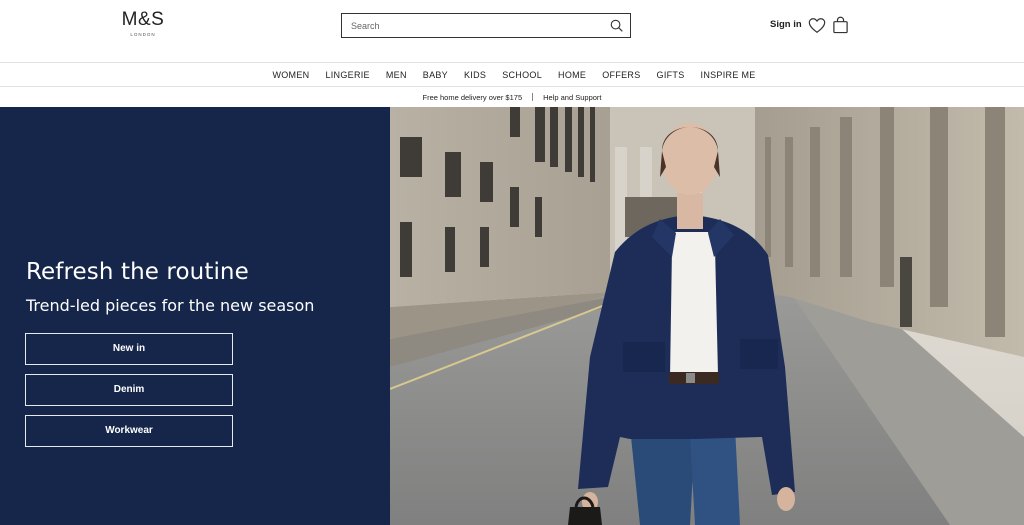 This screenshot has height=525, width=1024. Describe the element at coordinates (129, 390) in the screenshot. I see `denim-button: Denim` at that location.